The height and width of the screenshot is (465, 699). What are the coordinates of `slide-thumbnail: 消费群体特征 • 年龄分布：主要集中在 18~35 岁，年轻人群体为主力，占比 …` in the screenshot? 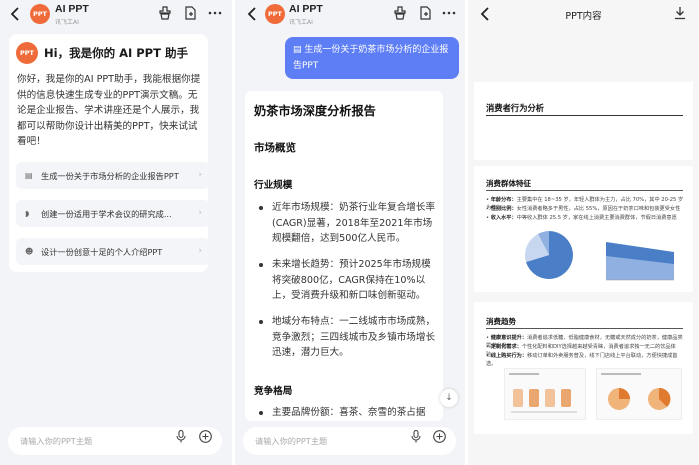 It's located at (583, 229).